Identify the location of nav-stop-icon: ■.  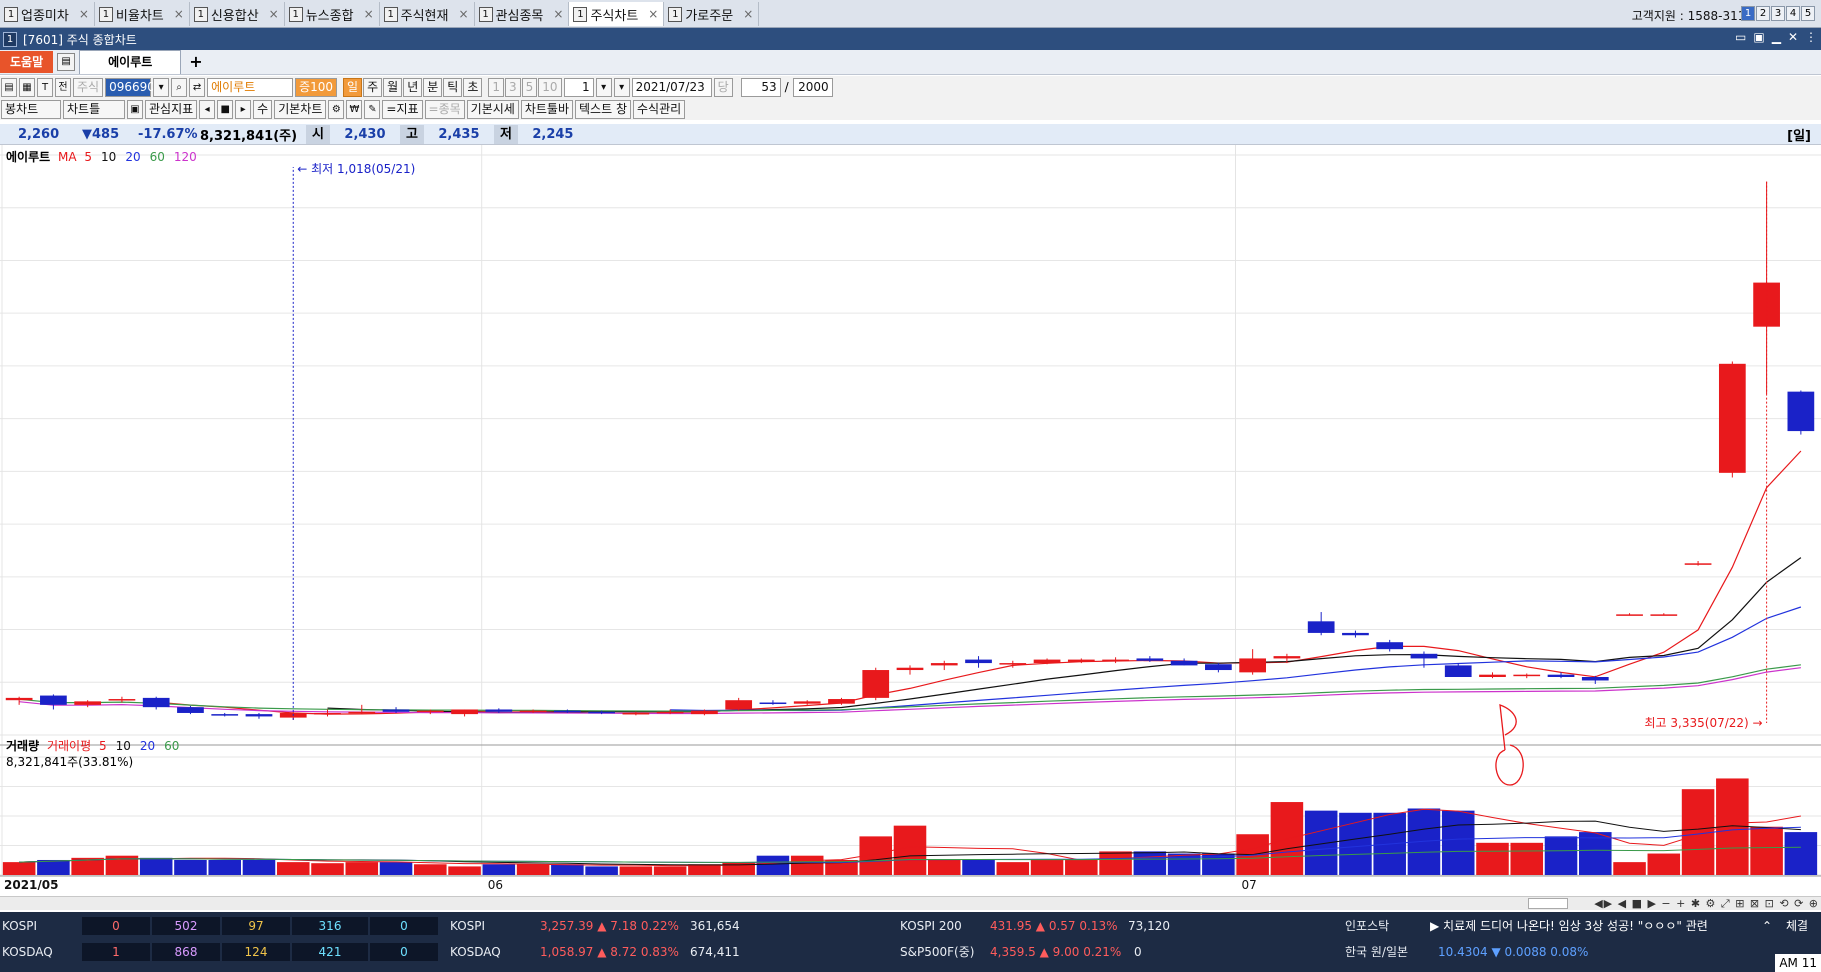
(225, 109).